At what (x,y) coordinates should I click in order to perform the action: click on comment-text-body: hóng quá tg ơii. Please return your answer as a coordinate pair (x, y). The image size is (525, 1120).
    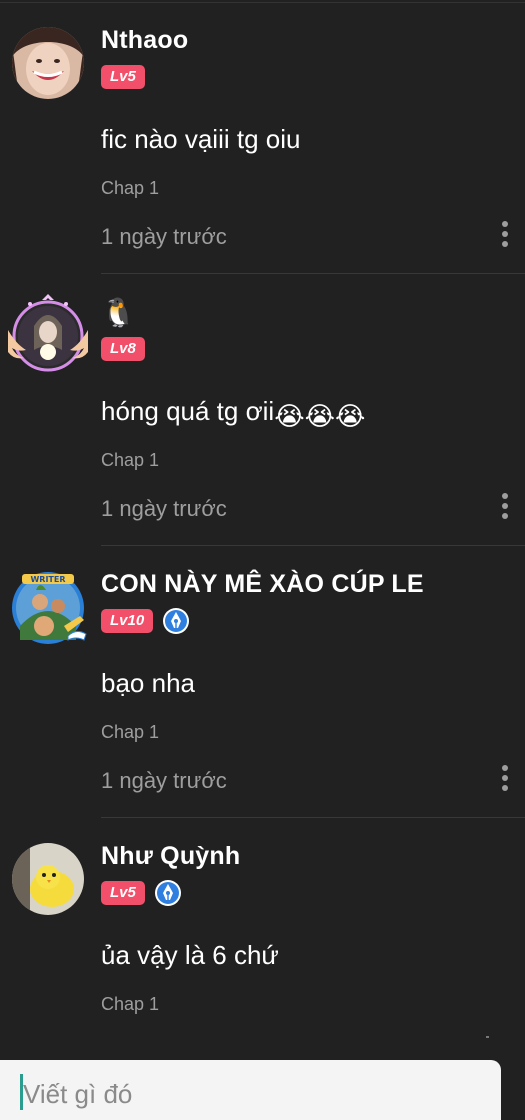
    Looking at the image, I should click on (188, 411).